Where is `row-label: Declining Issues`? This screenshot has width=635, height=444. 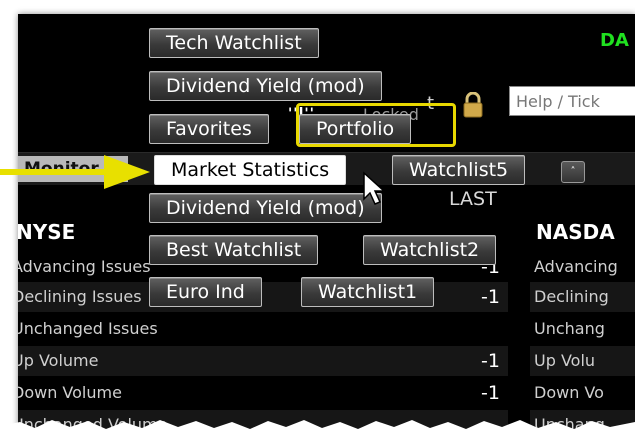
row-label: Declining Issues is located at coordinates (80, 296).